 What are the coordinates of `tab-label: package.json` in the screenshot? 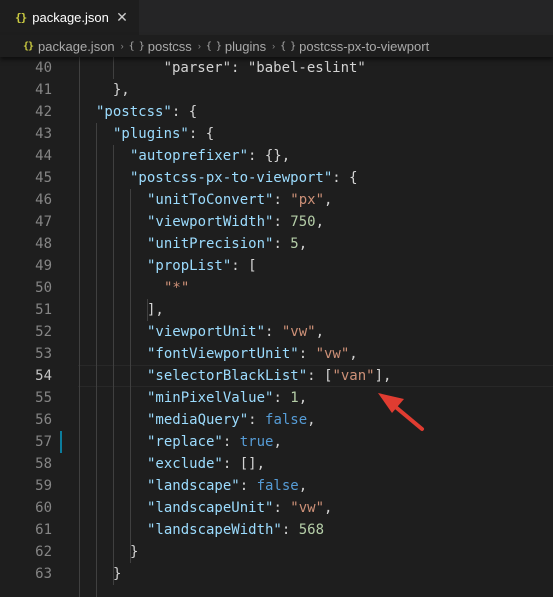 It's located at (70, 17).